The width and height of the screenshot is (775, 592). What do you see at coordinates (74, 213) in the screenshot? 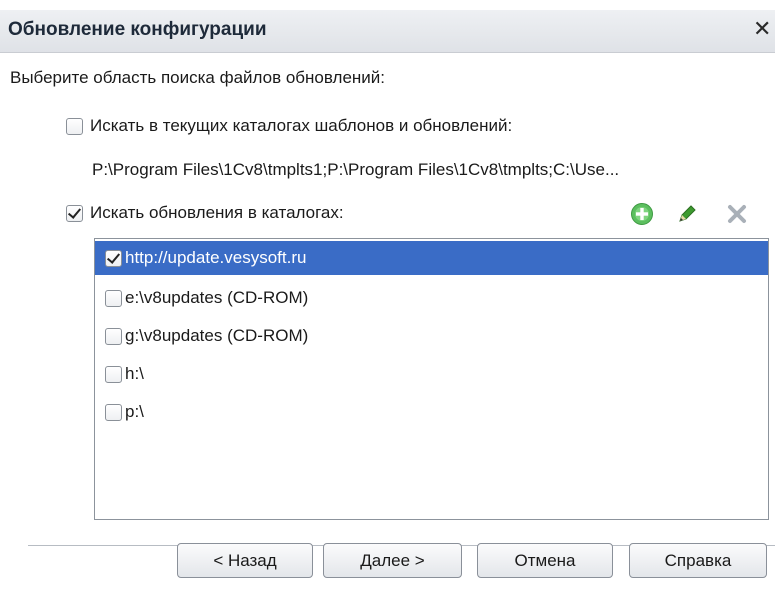
I see `search-catalogs-checkbox` at bounding box center [74, 213].